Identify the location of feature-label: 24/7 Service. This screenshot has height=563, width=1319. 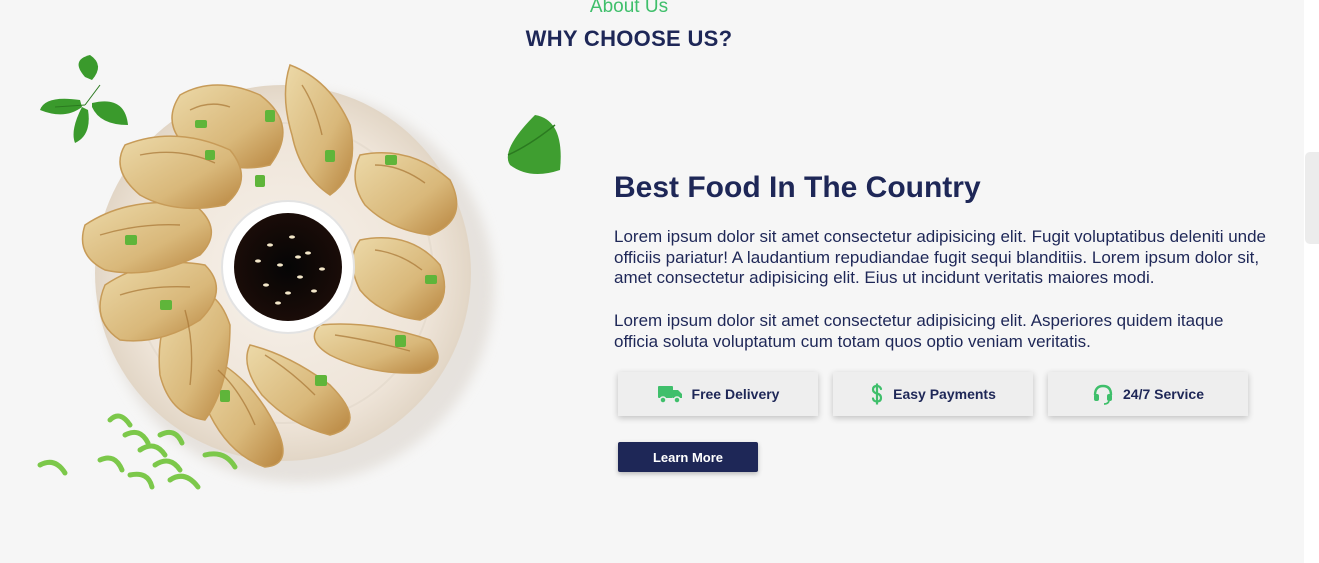
(1163, 394).